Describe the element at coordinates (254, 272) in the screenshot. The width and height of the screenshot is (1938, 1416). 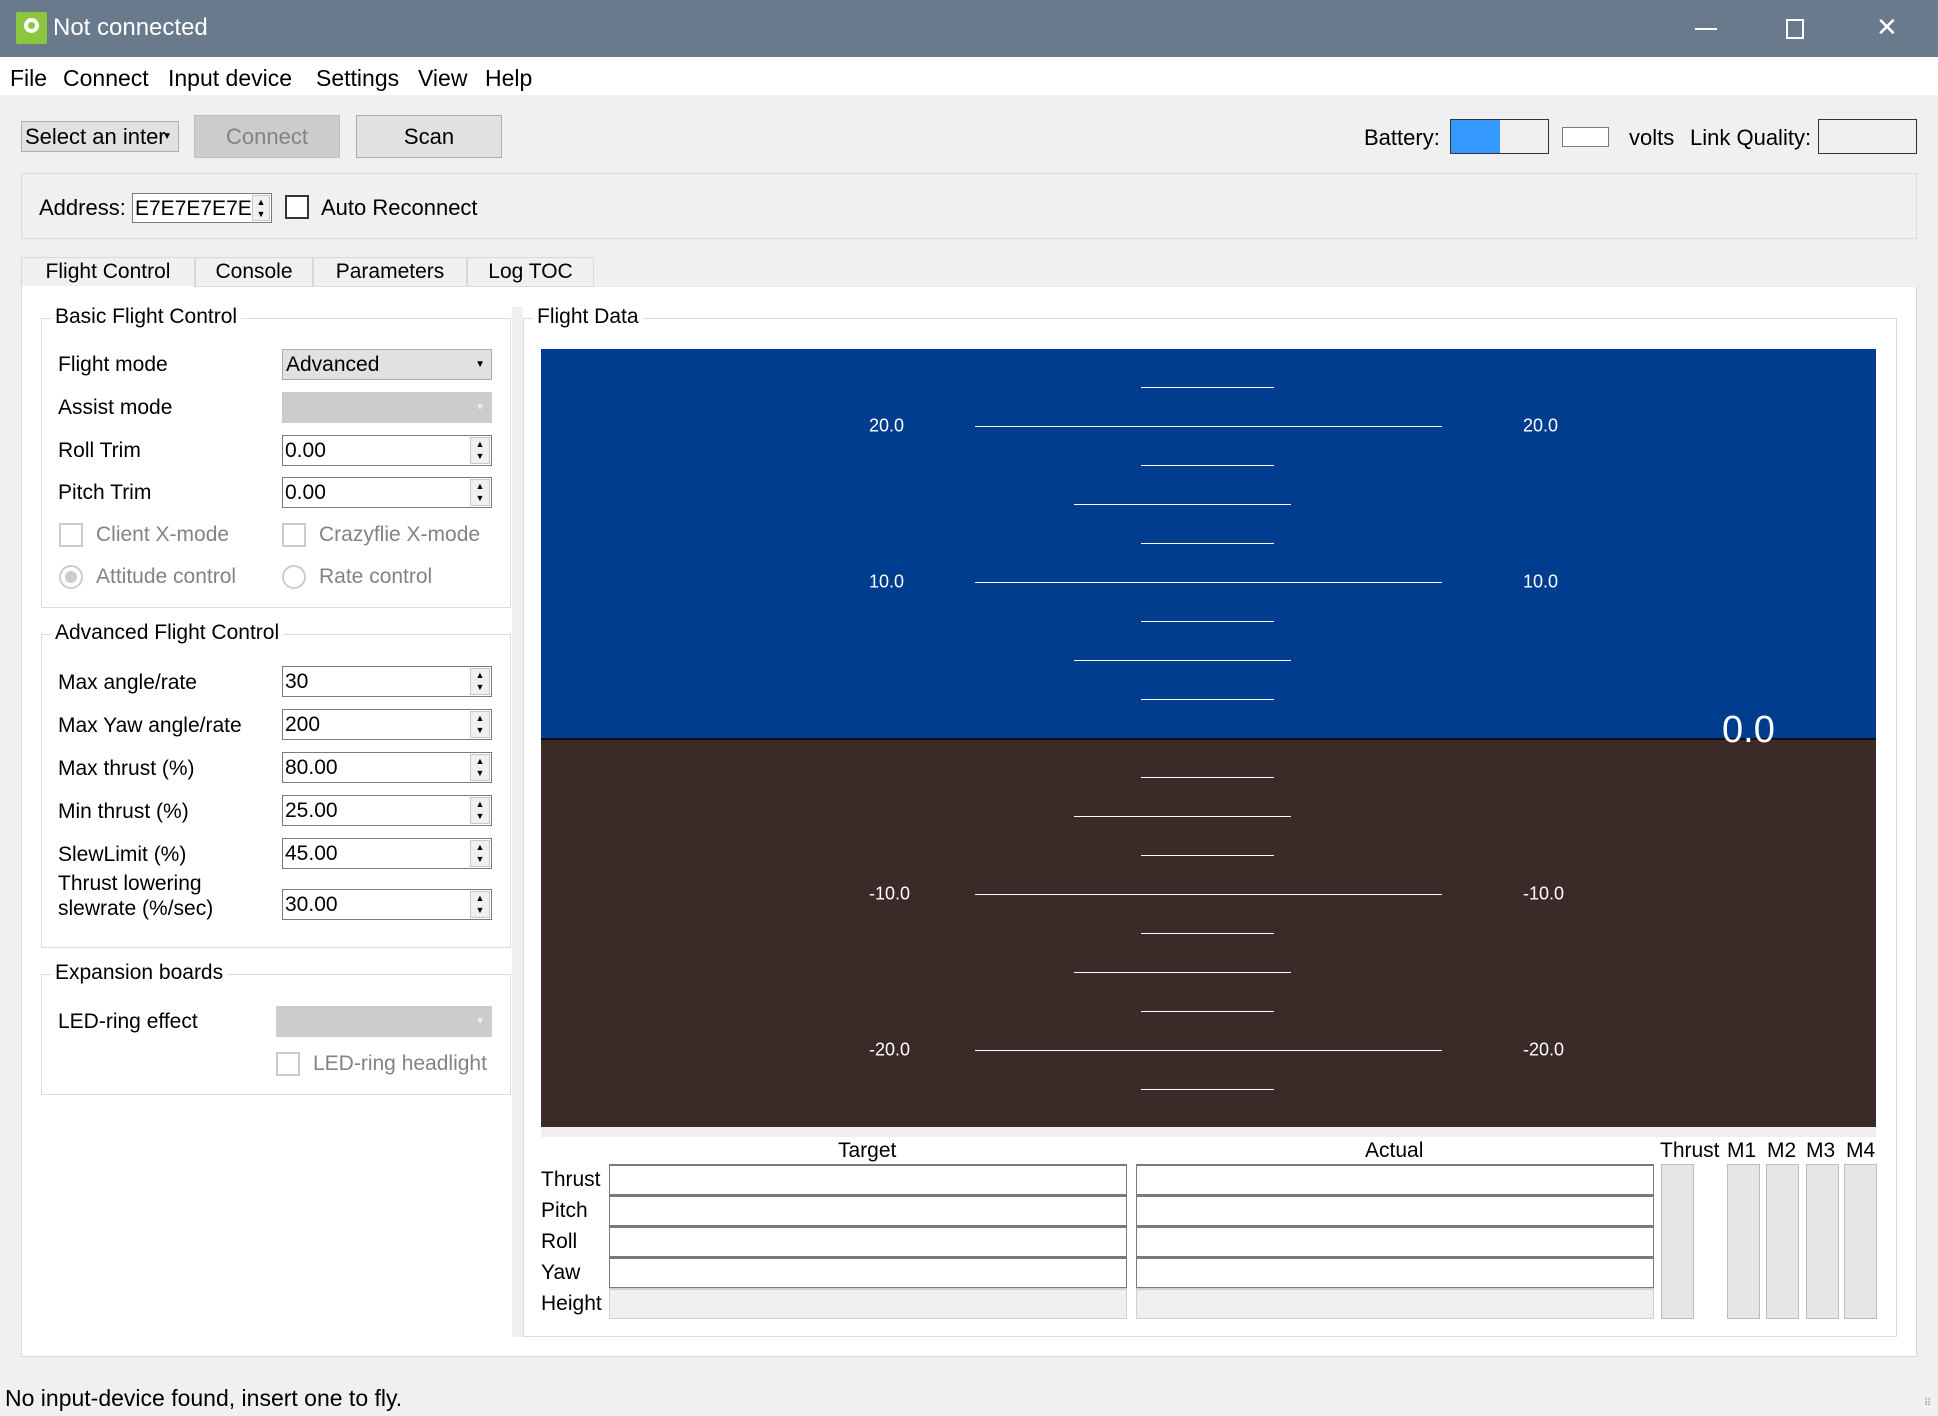
I see `tab-console: Console` at that location.